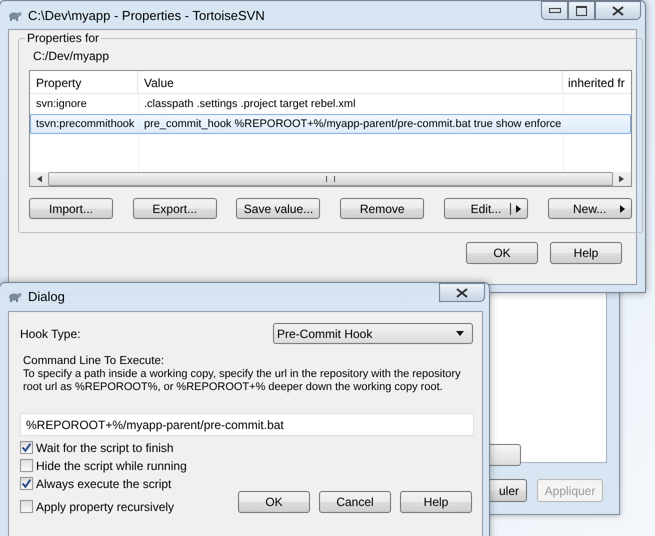  Describe the element at coordinates (63, 38) in the screenshot. I see `group-label: Properties for` at that location.